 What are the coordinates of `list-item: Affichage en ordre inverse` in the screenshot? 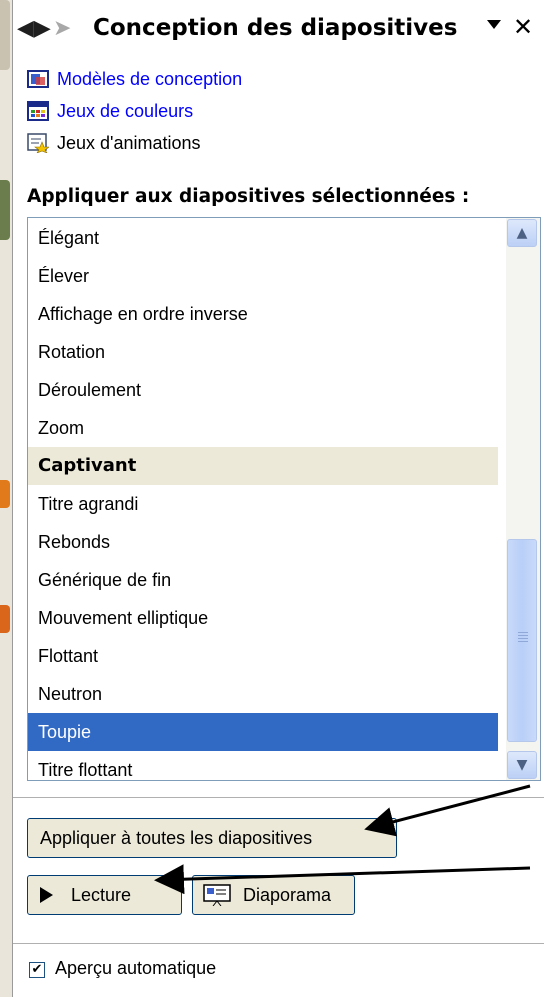 It's located at (263, 314).